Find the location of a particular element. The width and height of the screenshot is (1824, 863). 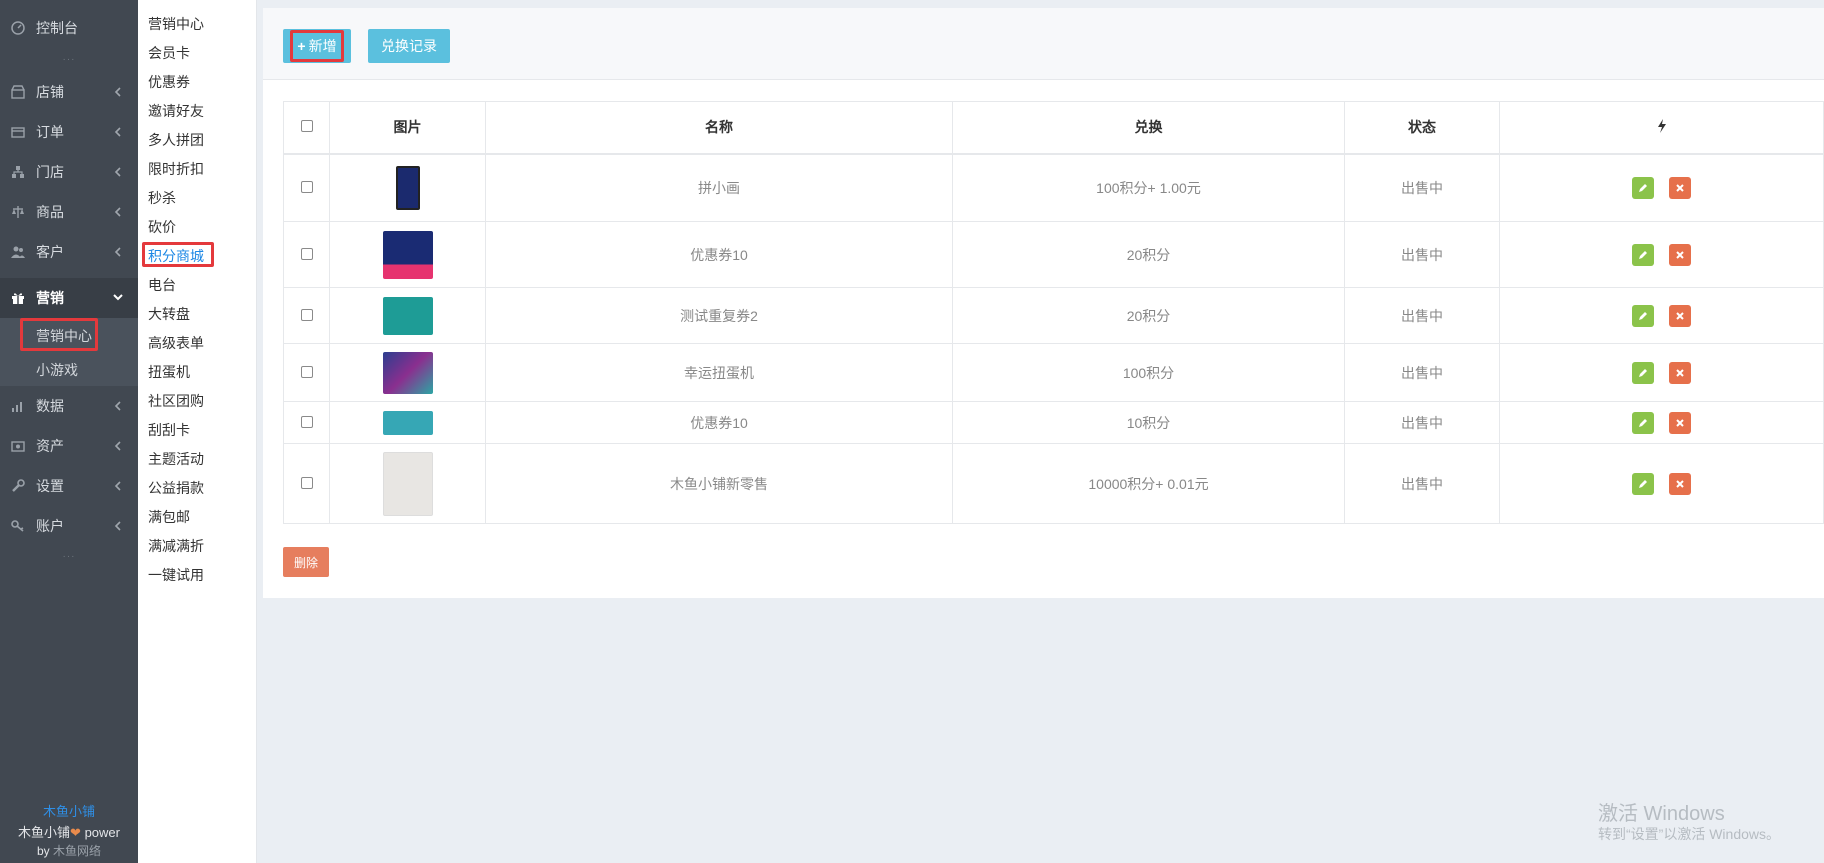

submenu-item: 优惠券 is located at coordinates (169, 82).